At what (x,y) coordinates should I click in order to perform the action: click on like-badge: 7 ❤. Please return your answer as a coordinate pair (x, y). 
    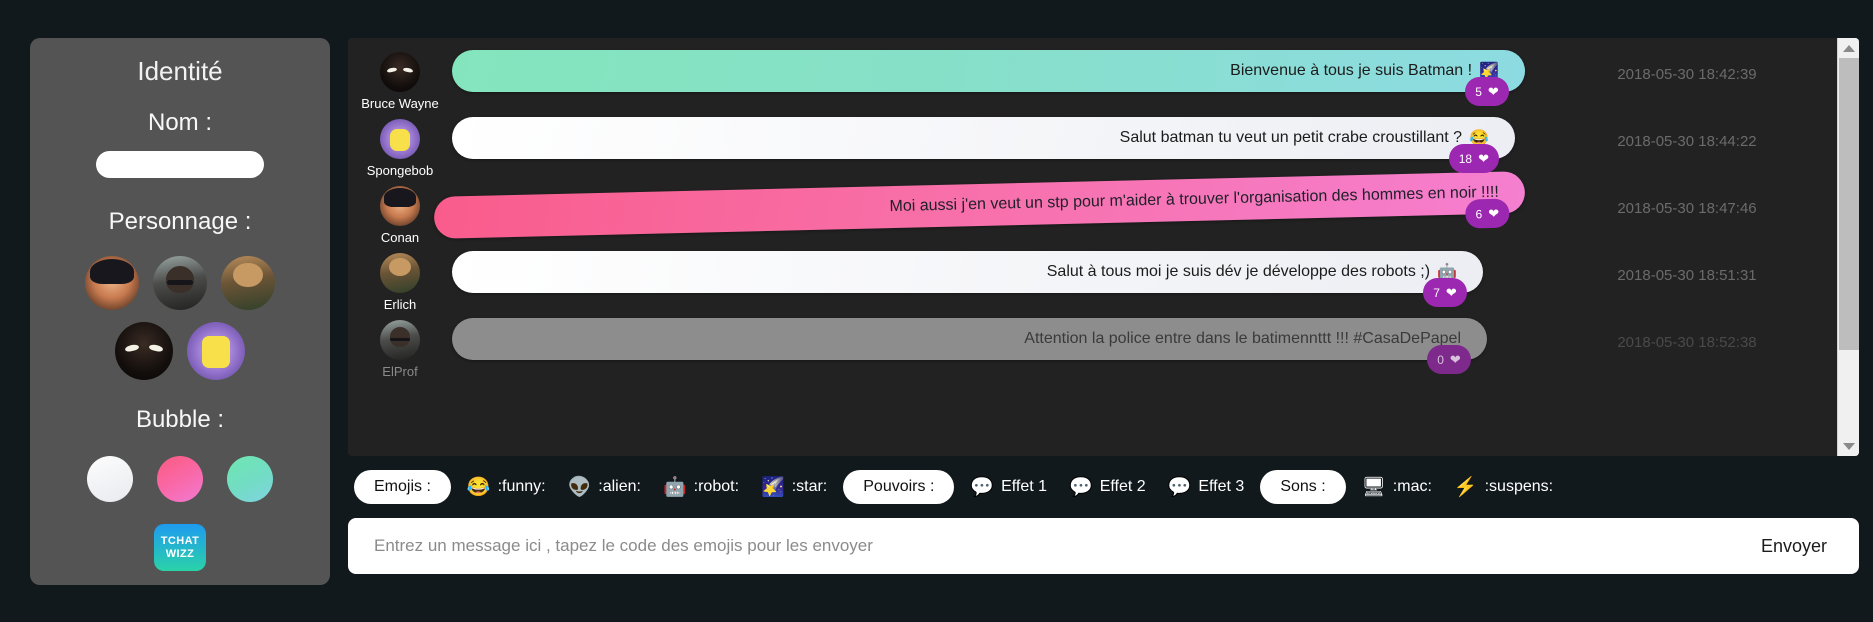
    Looking at the image, I should click on (1445, 292).